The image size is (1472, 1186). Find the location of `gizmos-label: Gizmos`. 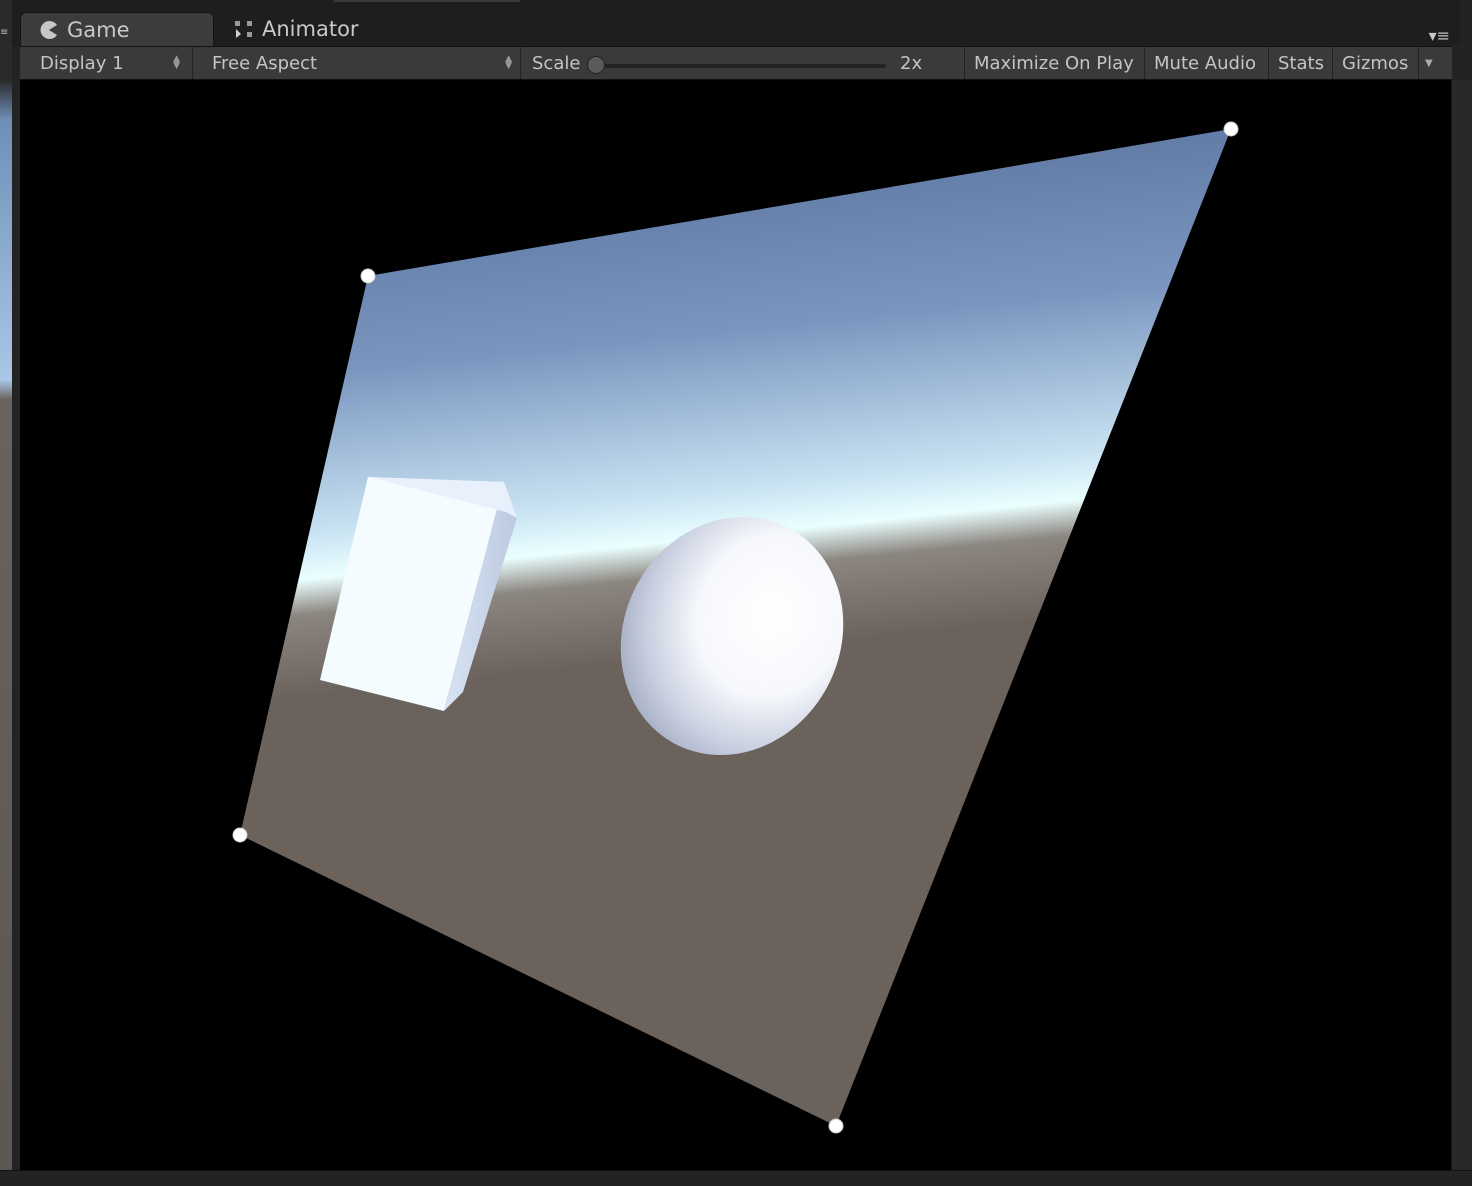

gizmos-label: Gizmos is located at coordinates (1375, 63).